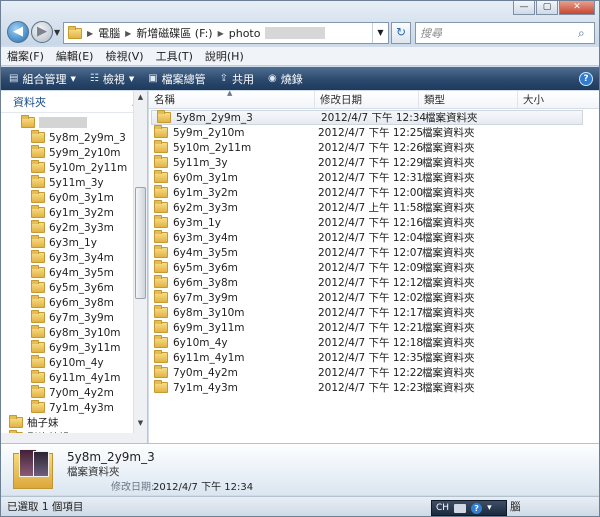 The width and height of the screenshot is (600, 517). What do you see at coordinates (374, 177) in the screenshot?
I see `file-row: 6y0m_3y1m 2012/4/7 下午 12:31 檔案資料夾` at bounding box center [374, 177].